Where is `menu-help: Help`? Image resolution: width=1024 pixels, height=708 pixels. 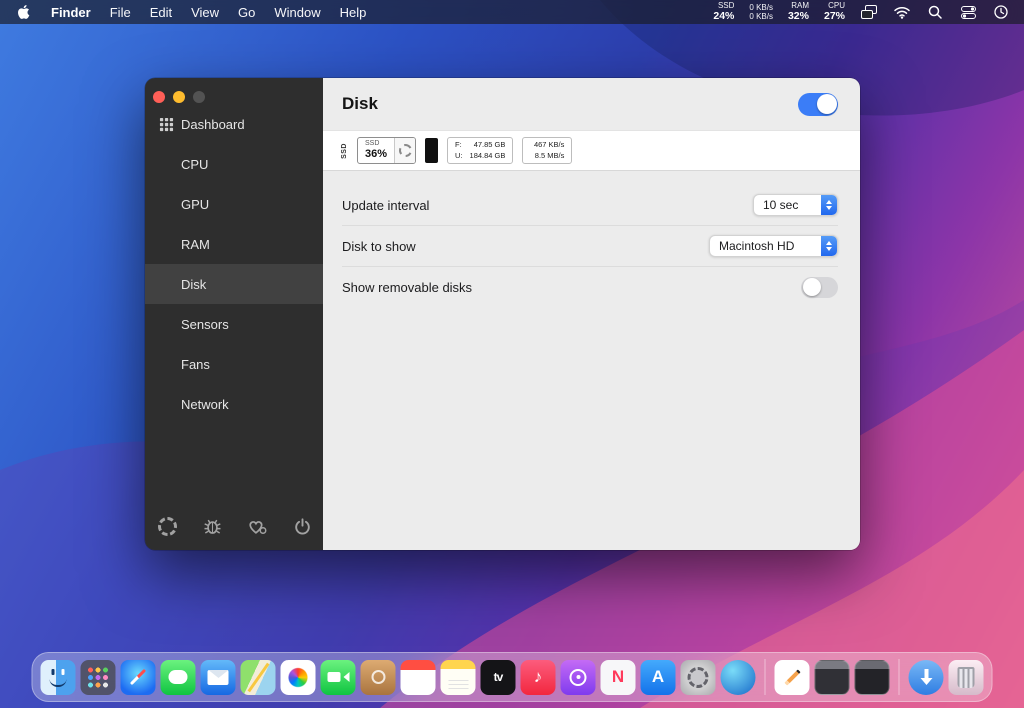 menu-help: Help is located at coordinates (353, 12).